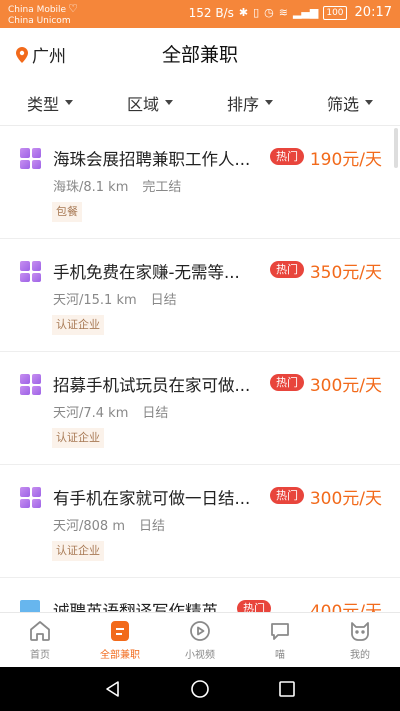 This screenshot has height=711, width=400. I want to click on alarm-icon: ◷, so click(269, 12).